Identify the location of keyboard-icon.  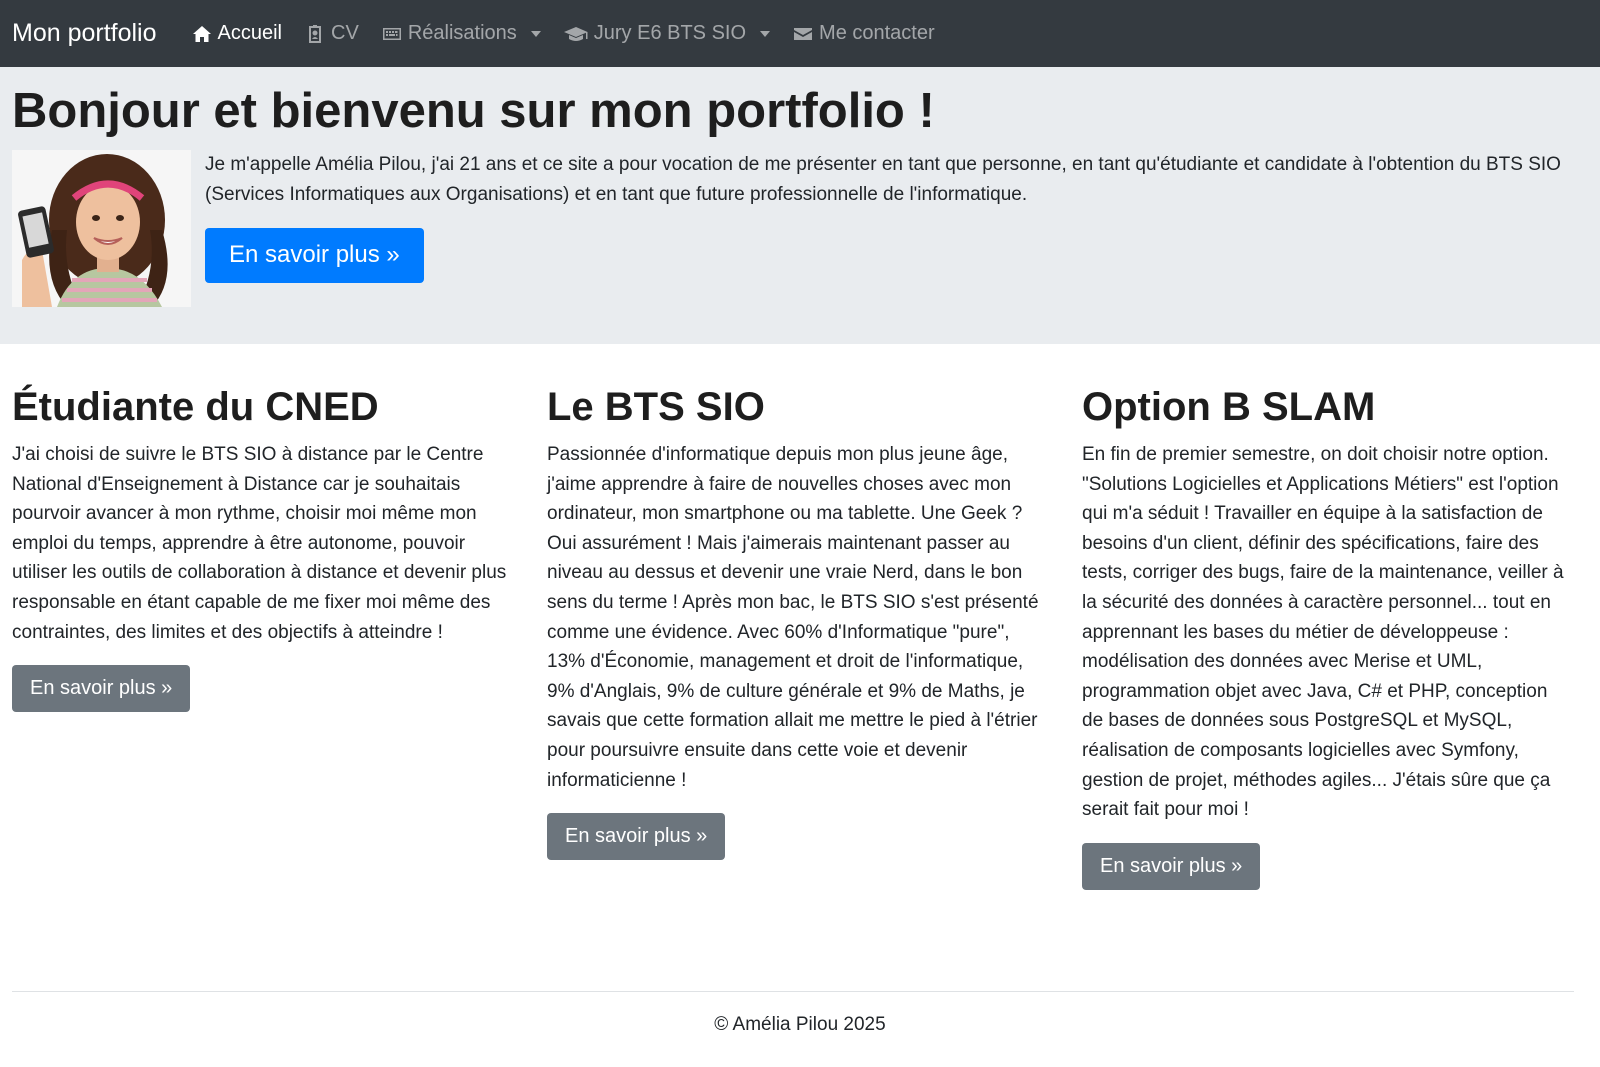
(392, 34).